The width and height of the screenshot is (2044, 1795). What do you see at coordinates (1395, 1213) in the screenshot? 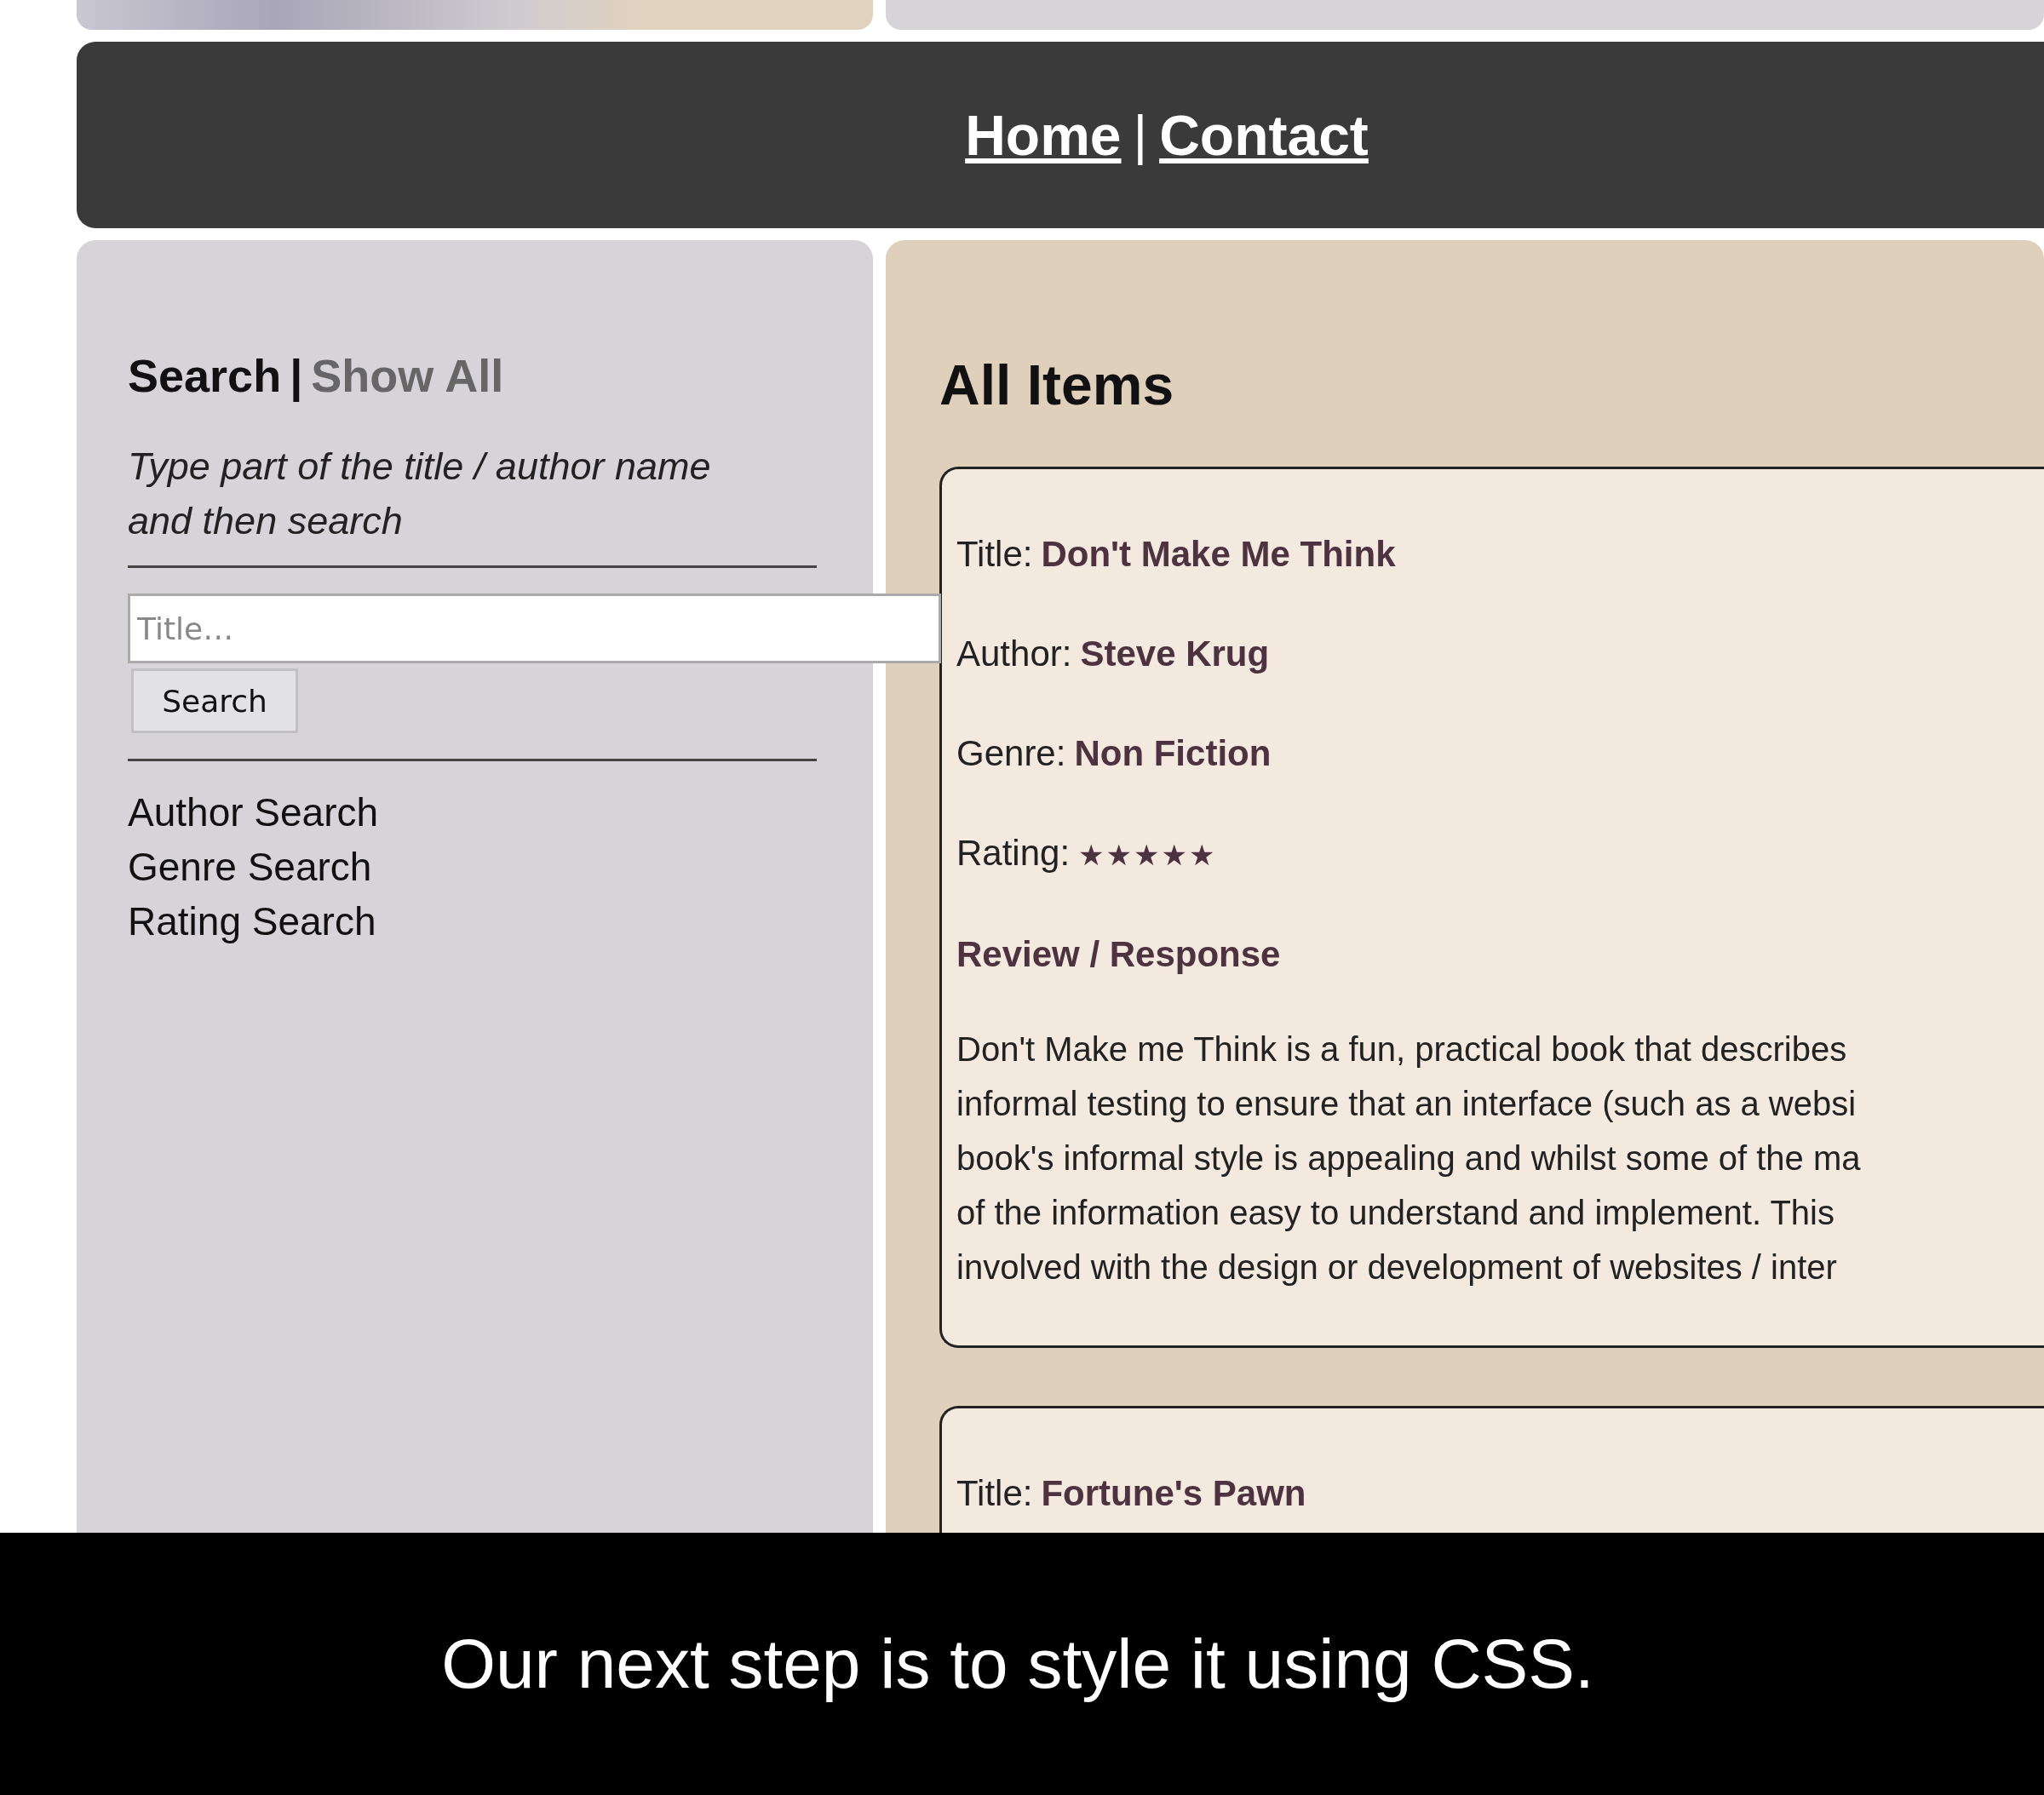
I see `review-text: of the information easy to understand and implement. This` at bounding box center [1395, 1213].